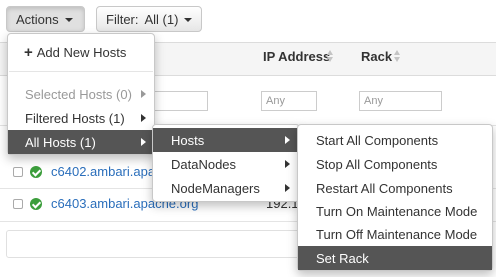  What do you see at coordinates (122, 19) in the screenshot?
I see `filter-label: Filter:` at bounding box center [122, 19].